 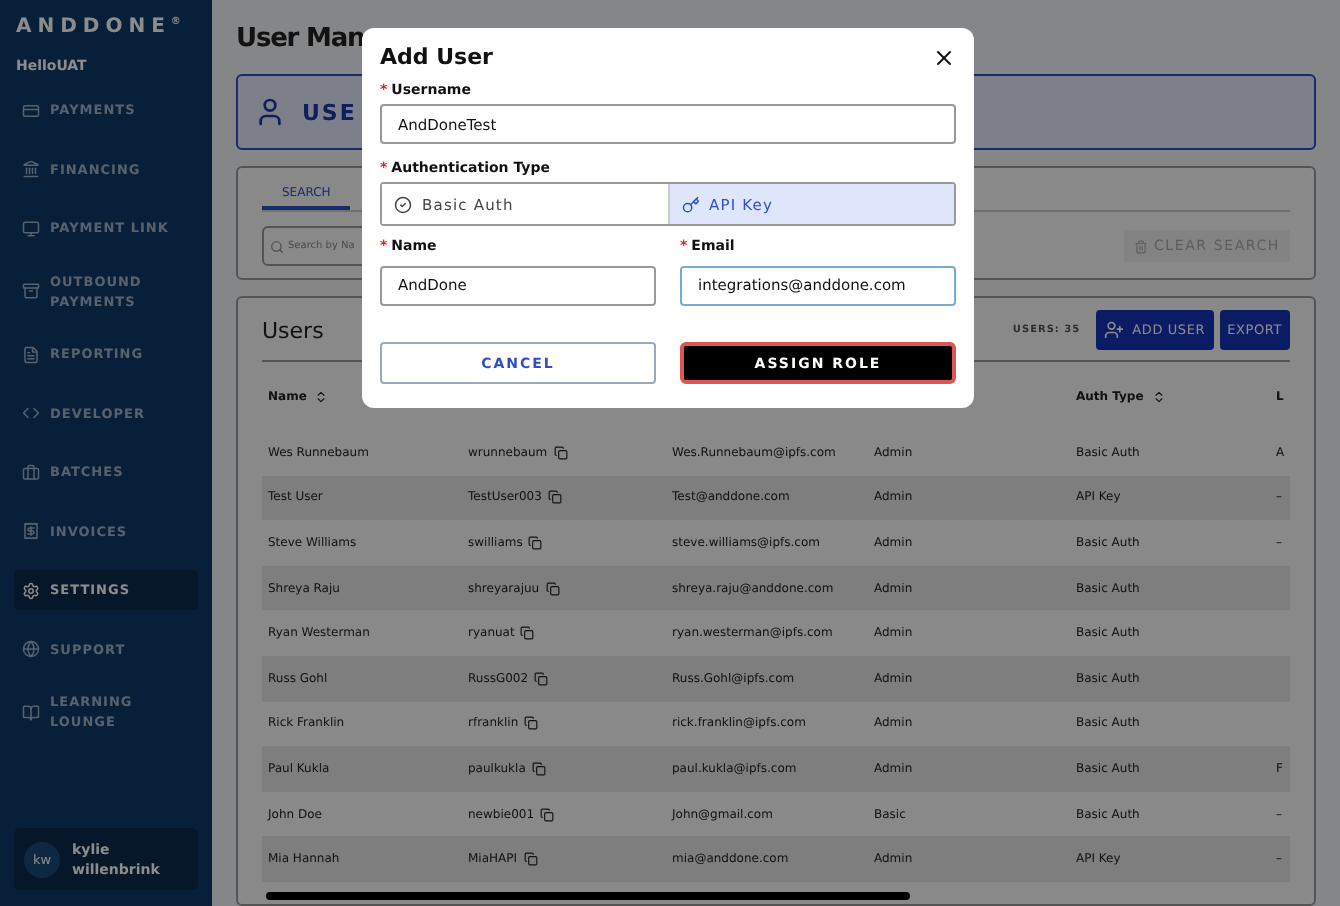 What do you see at coordinates (31, 413) in the screenshot?
I see `code-icon` at bounding box center [31, 413].